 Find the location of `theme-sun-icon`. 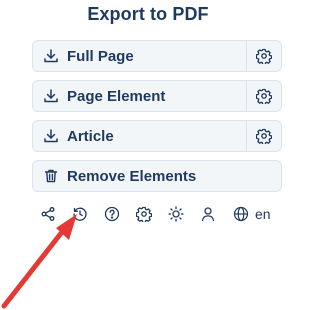

theme-sun-icon is located at coordinates (176, 214).